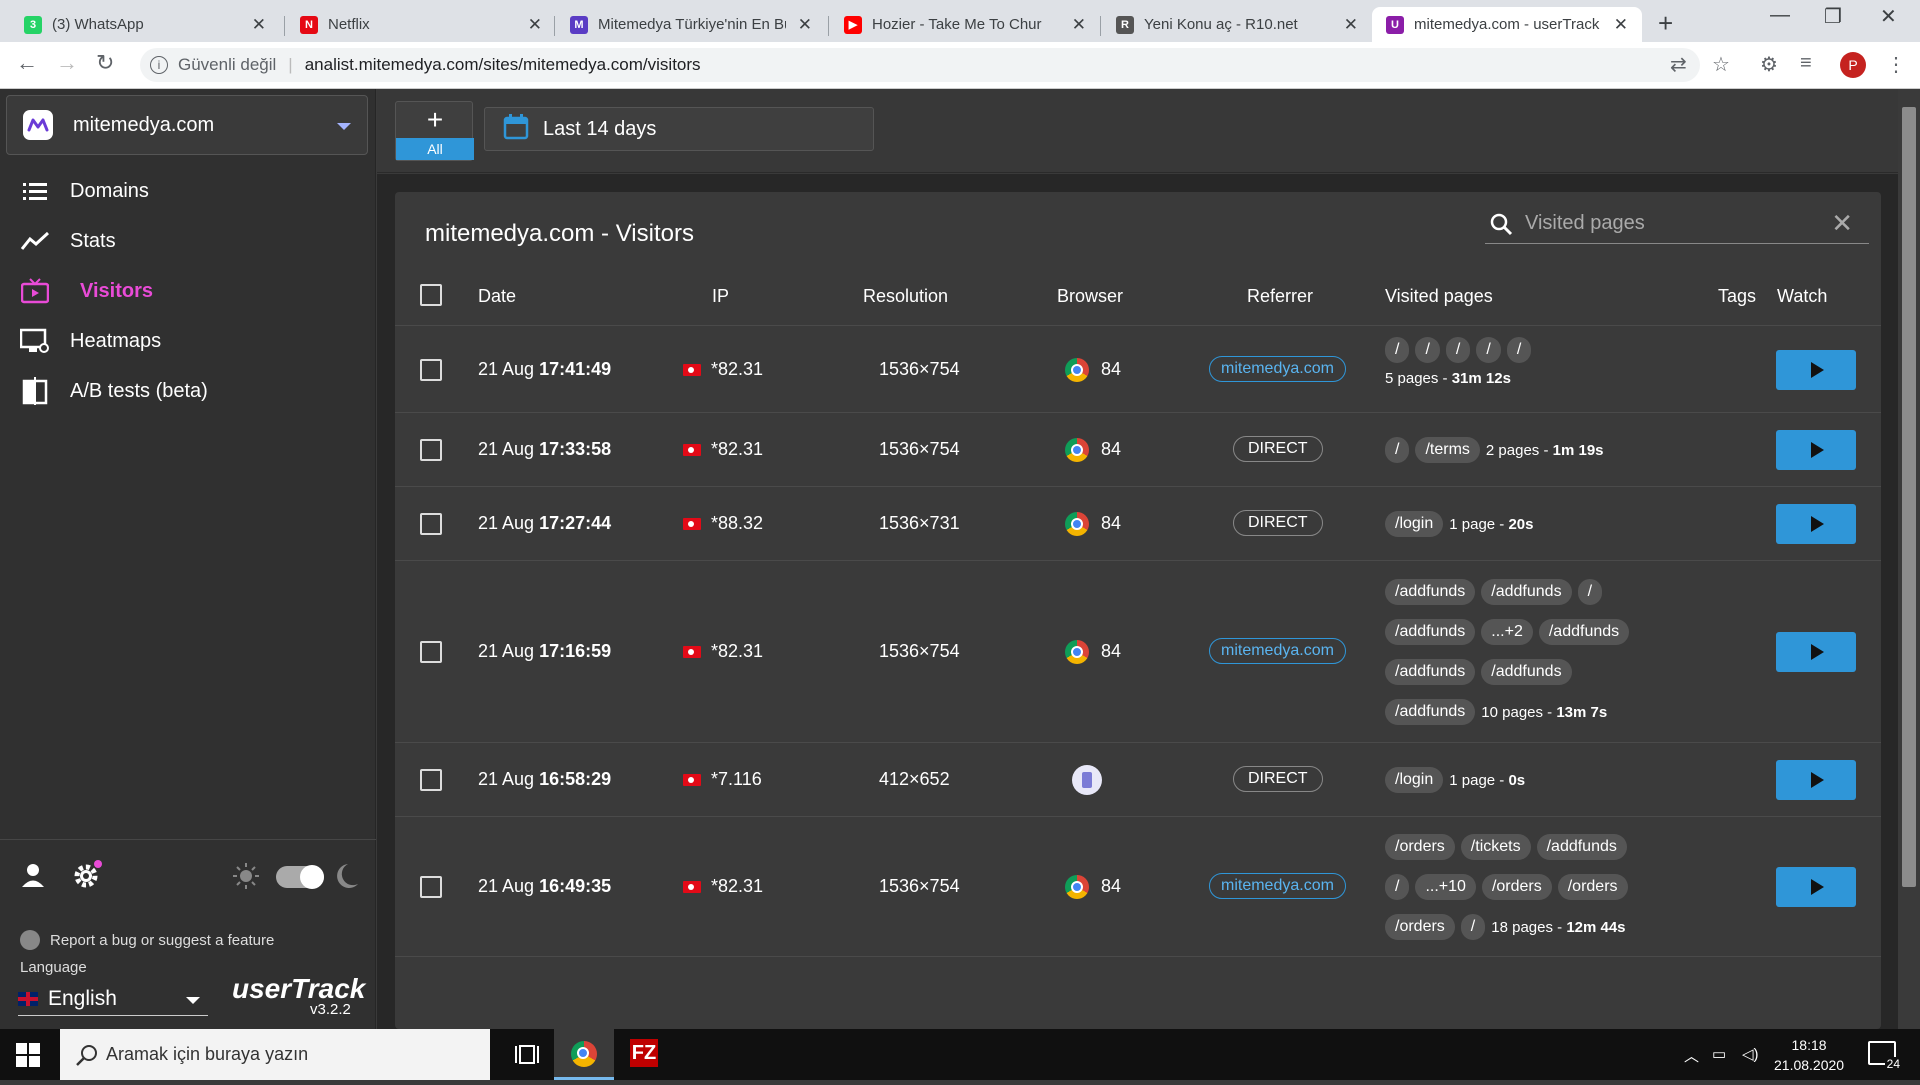  Describe the element at coordinates (644, 1054) in the screenshot. I see `filezilla-taskbar-icon: FZ` at that location.